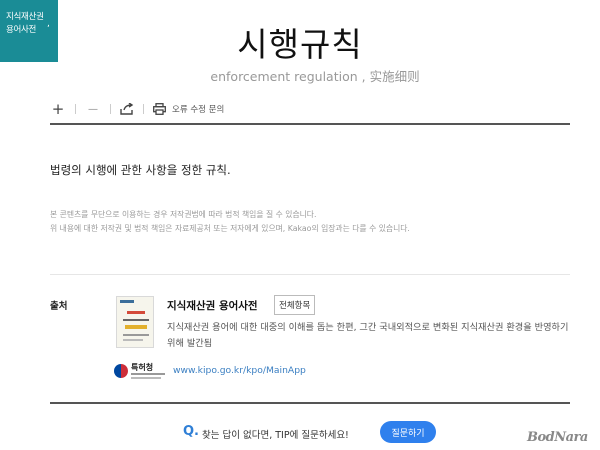 This screenshot has width=600, height=450. What do you see at coordinates (142, 367) in the screenshot?
I see `publisher-logo-text: 특허청` at bounding box center [142, 367].